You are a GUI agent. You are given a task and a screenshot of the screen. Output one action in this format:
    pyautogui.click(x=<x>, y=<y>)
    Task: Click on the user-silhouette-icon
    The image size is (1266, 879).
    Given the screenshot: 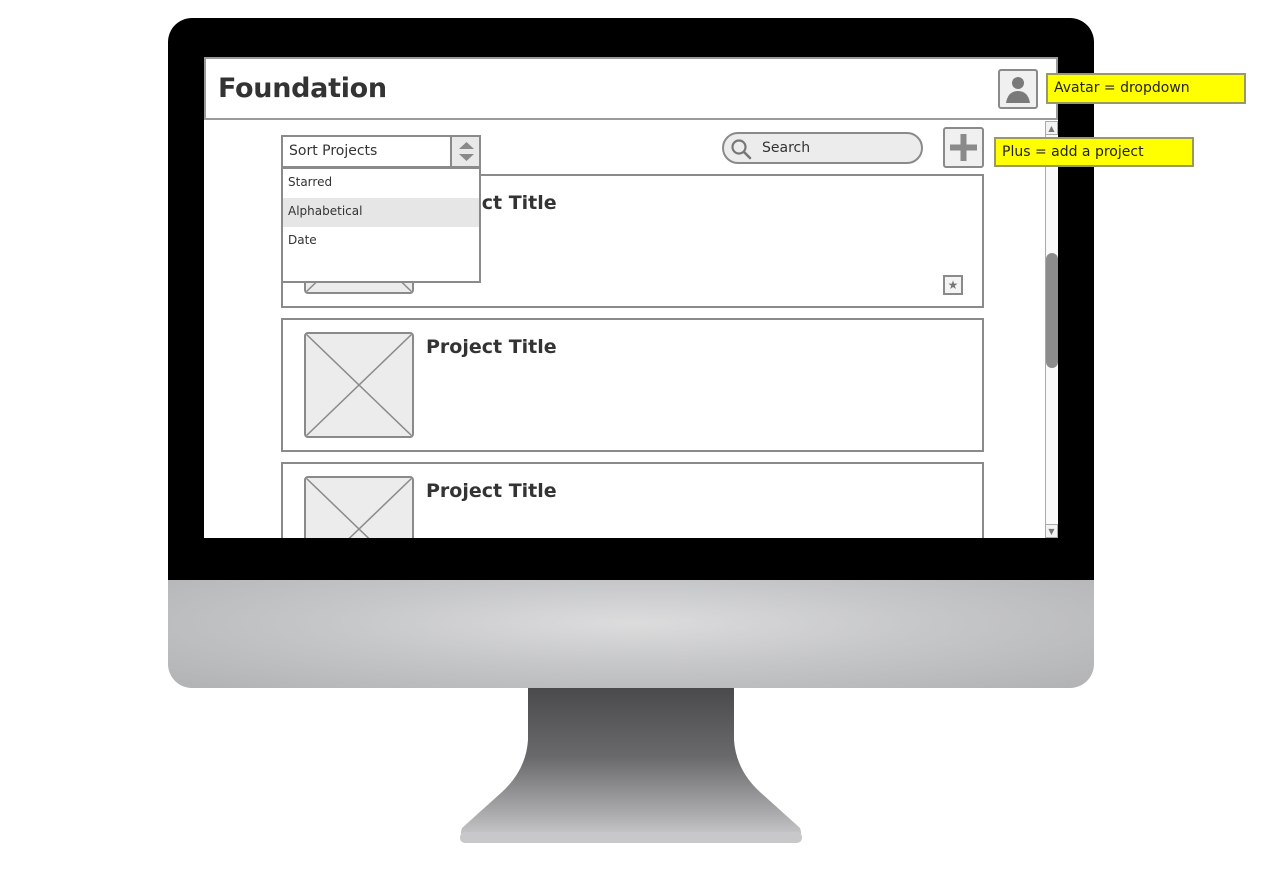 What is the action you would take?
    pyautogui.click(x=1018, y=90)
    